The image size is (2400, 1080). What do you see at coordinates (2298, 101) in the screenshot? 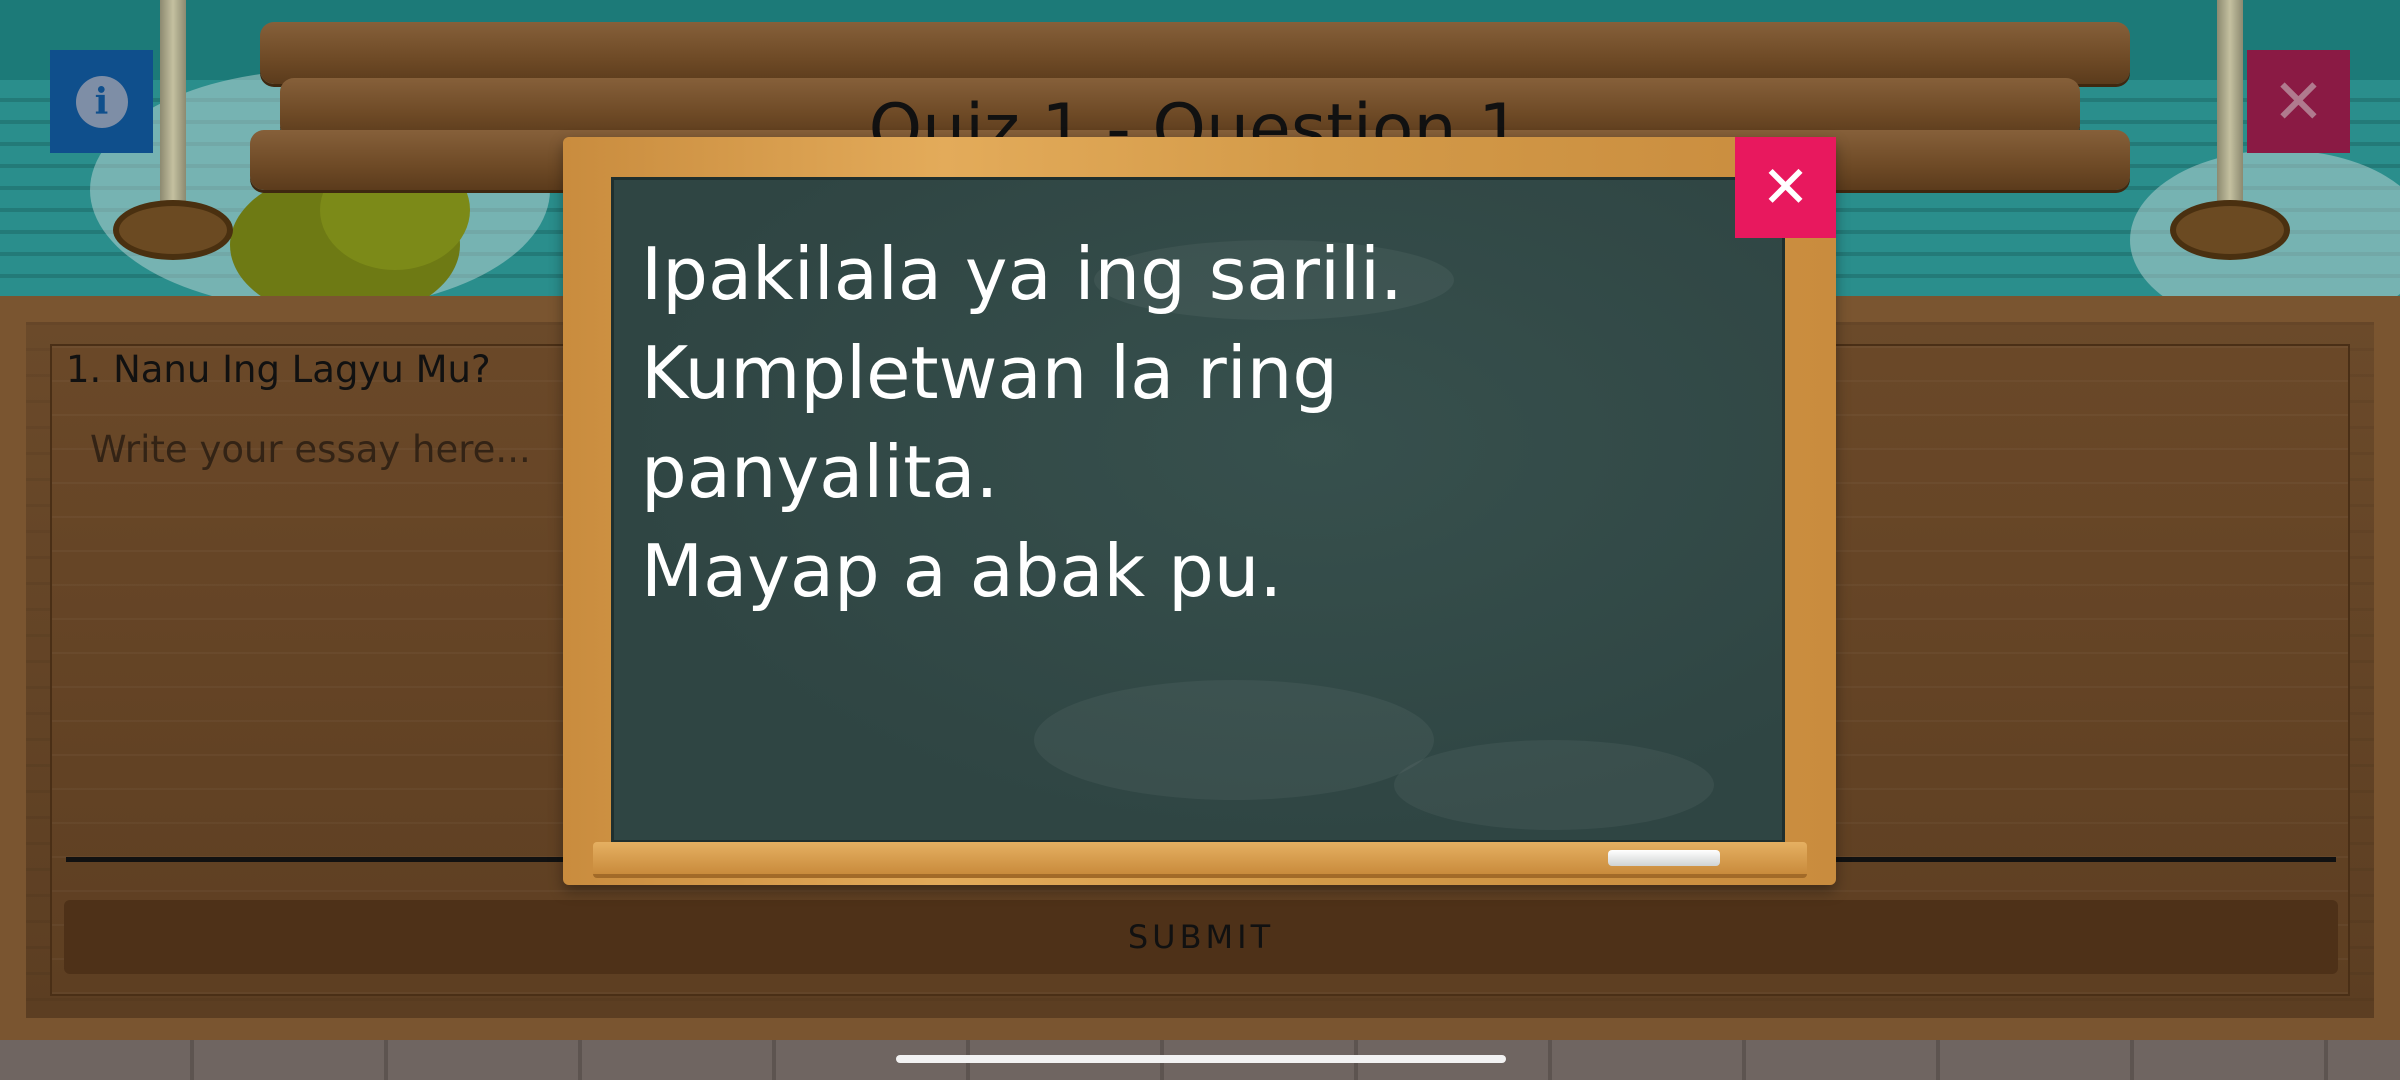
I see `exit-button: ✕` at bounding box center [2298, 101].